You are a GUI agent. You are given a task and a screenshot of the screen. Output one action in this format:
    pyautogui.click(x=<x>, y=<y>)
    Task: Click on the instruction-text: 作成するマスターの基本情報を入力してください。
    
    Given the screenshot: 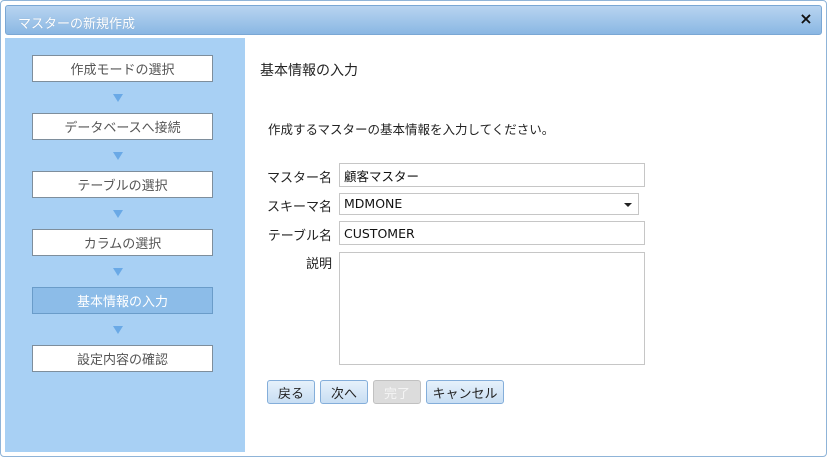 What is the action you would take?
    pyautogui.click(x=411, y=129)
    